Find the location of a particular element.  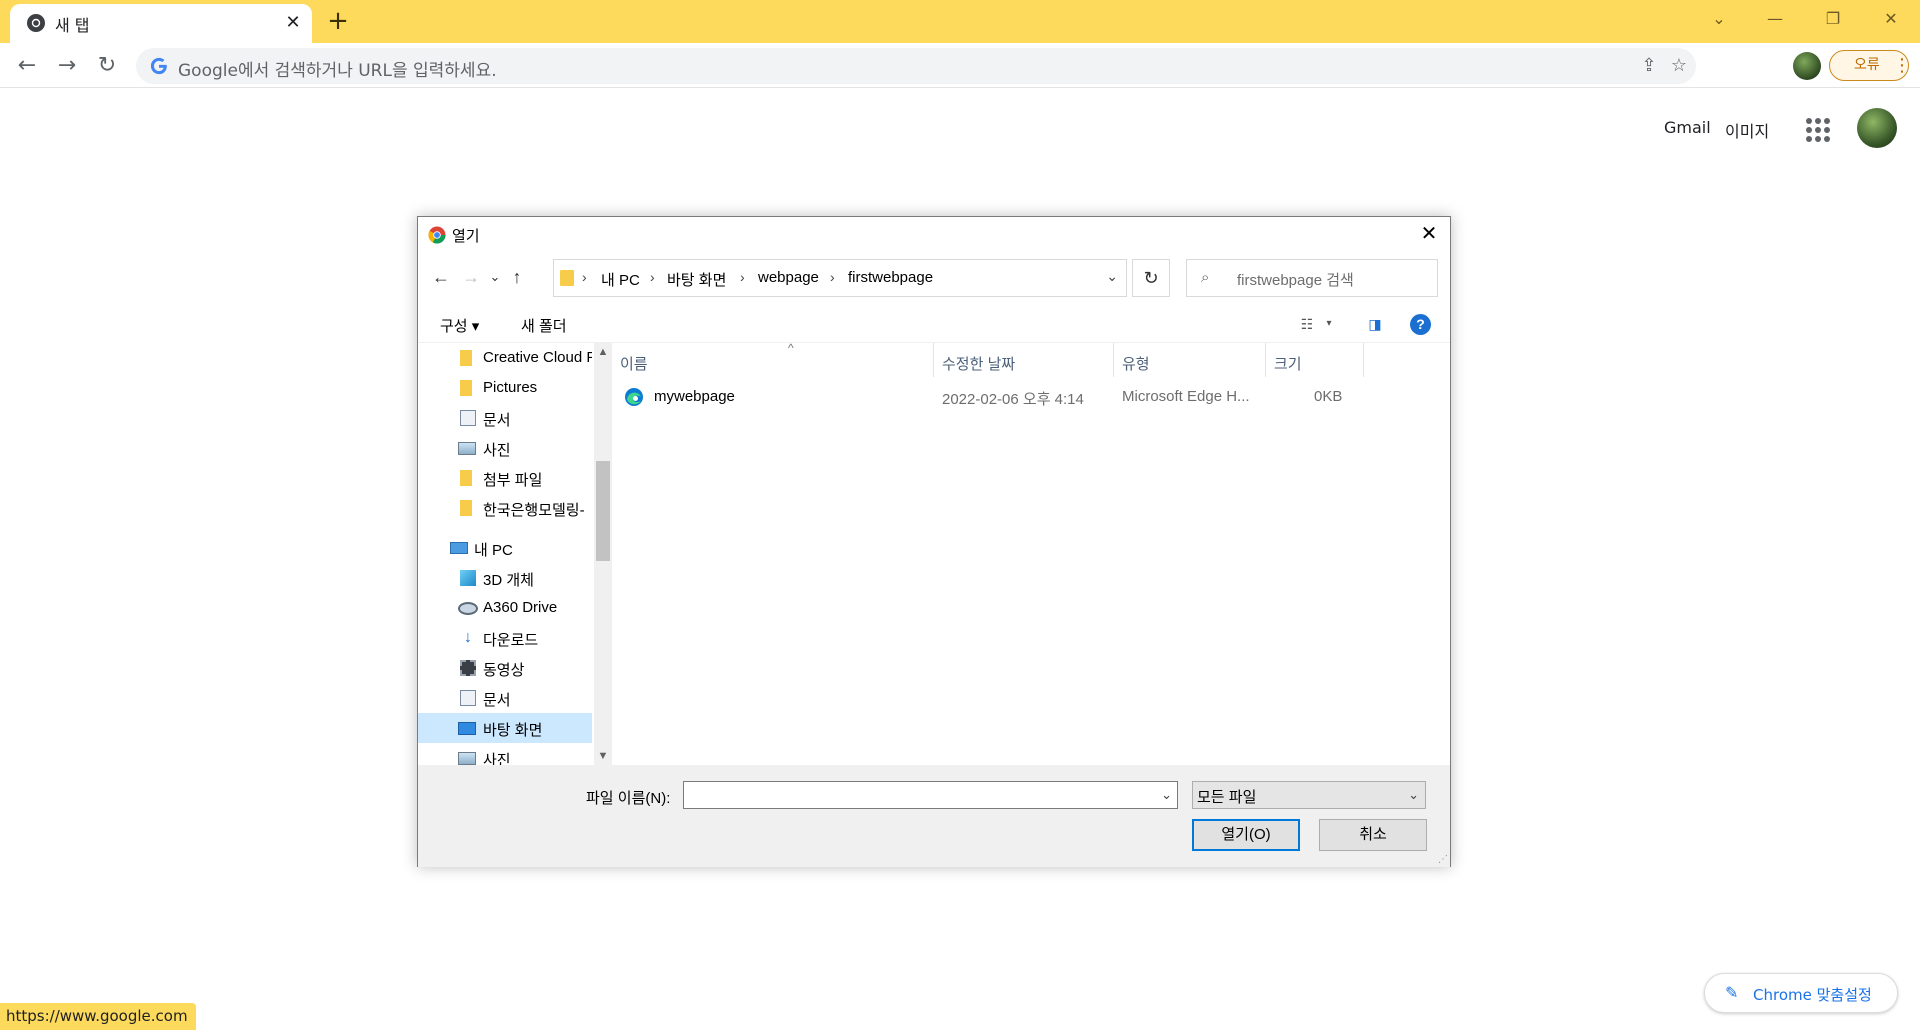

cancel-button: 취소 is located at coordinates (1373, 835).